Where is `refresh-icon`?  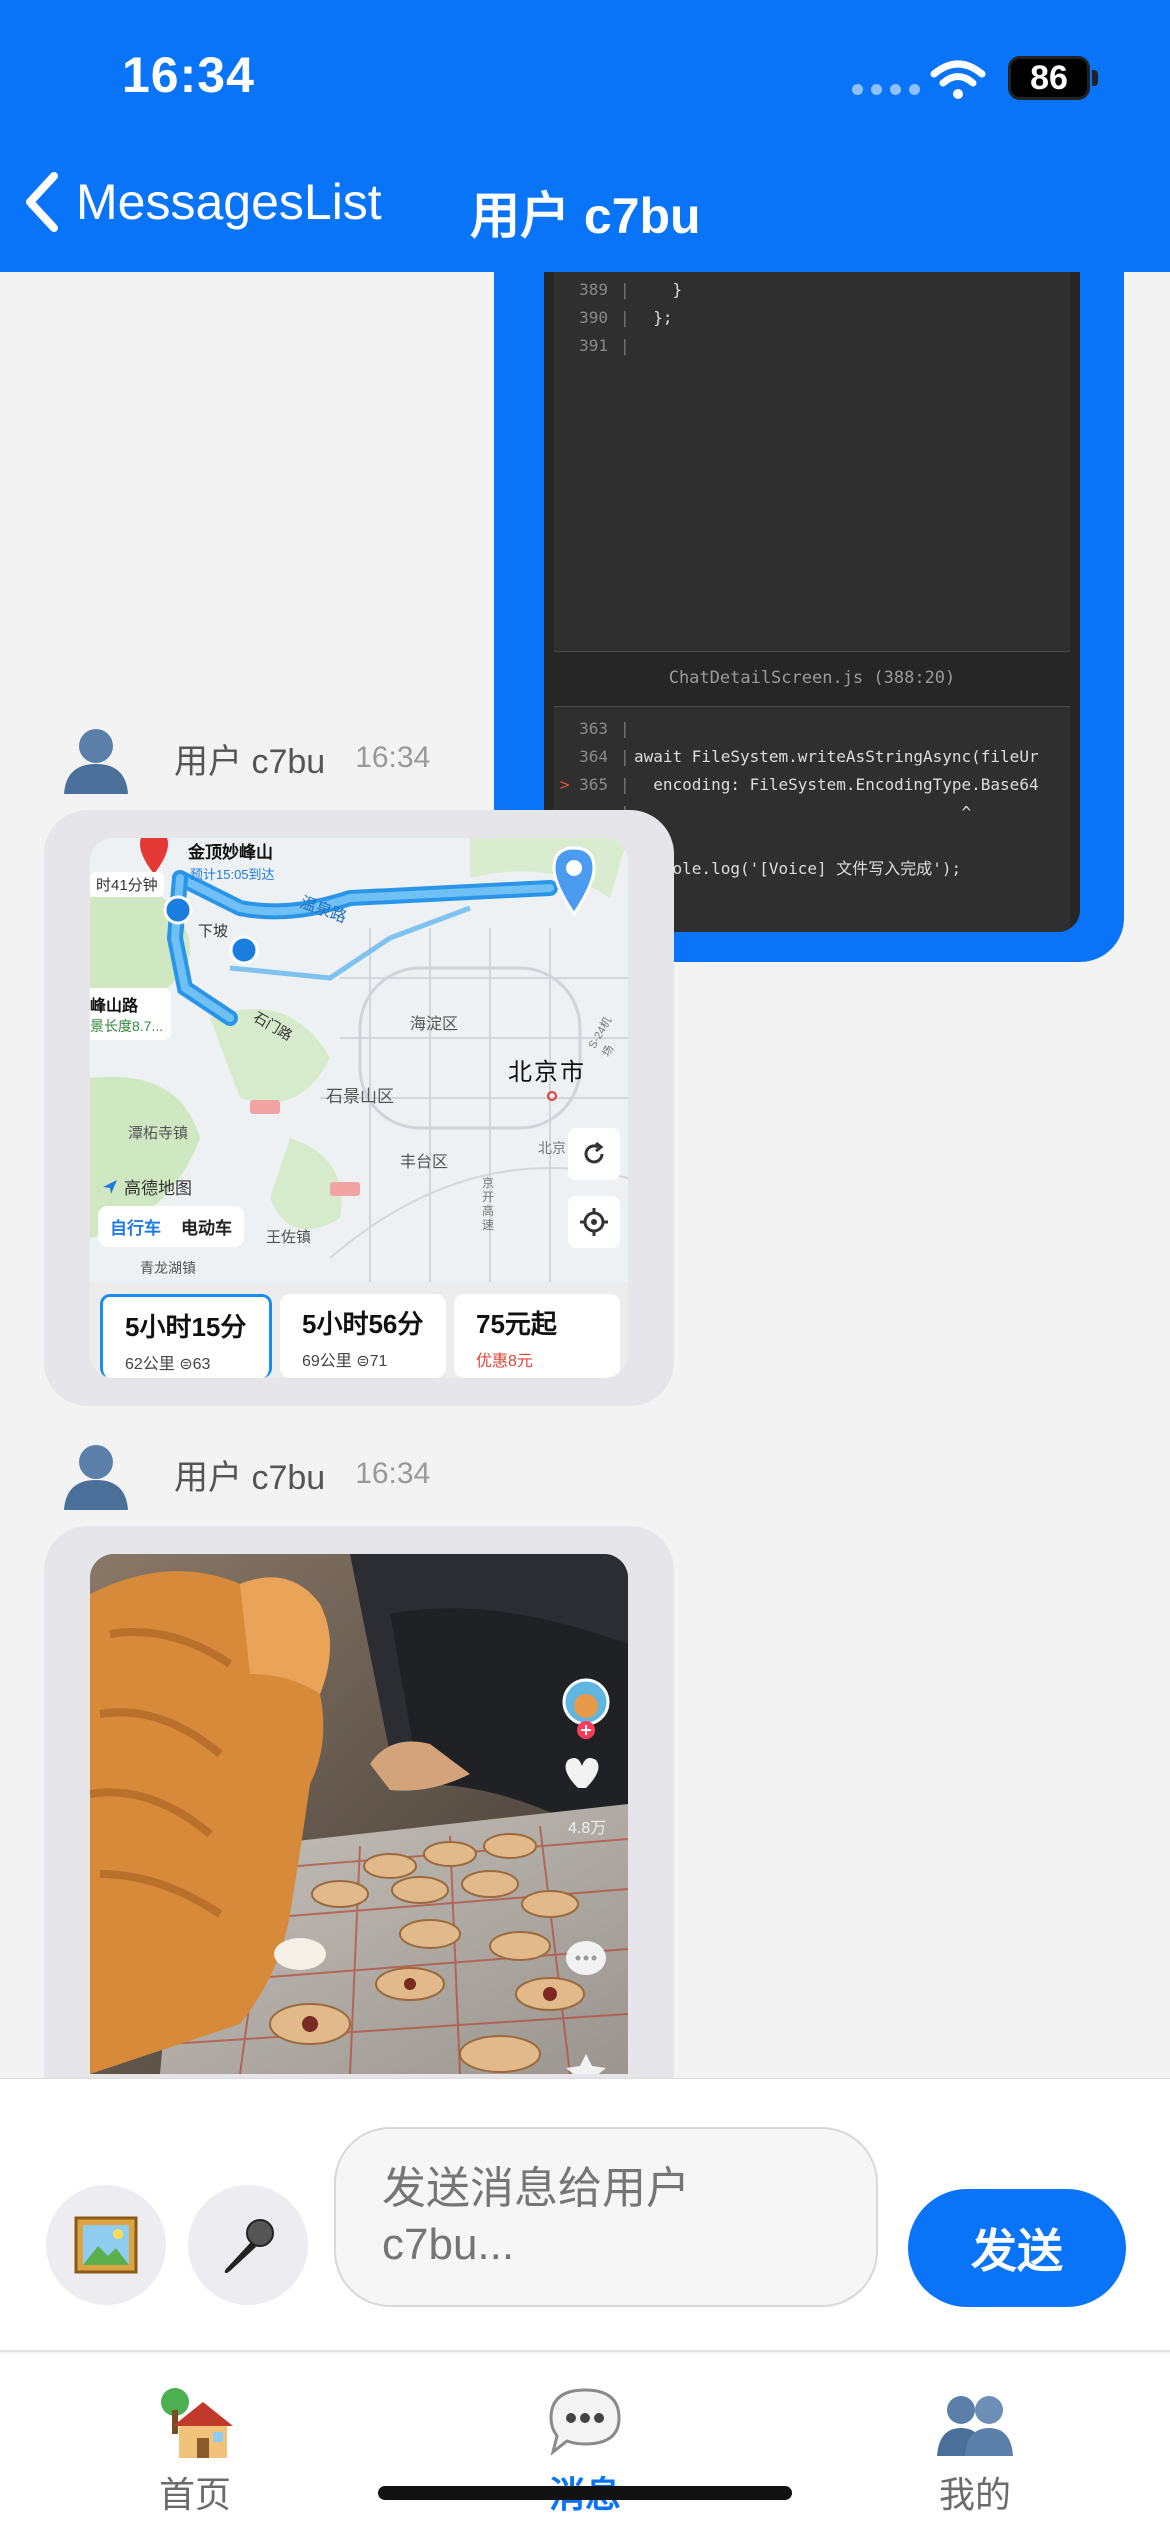
refresh-icon is located at coordinates (594, 1152).